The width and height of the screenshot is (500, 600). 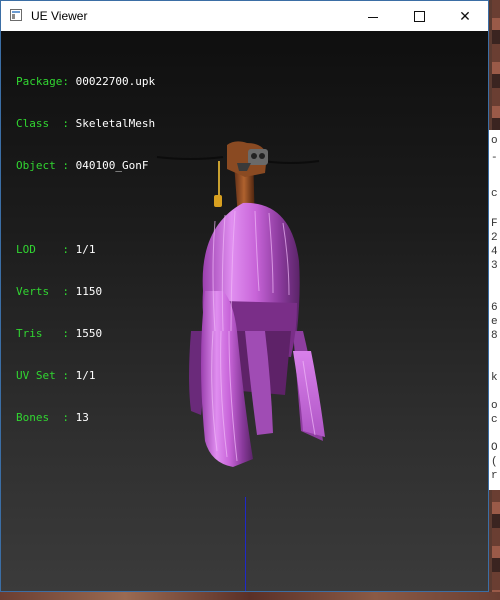 What do you see at coordinates (16, 15) in the screenshot?
I see `app-window-icon` at bounding box center [16, 15].